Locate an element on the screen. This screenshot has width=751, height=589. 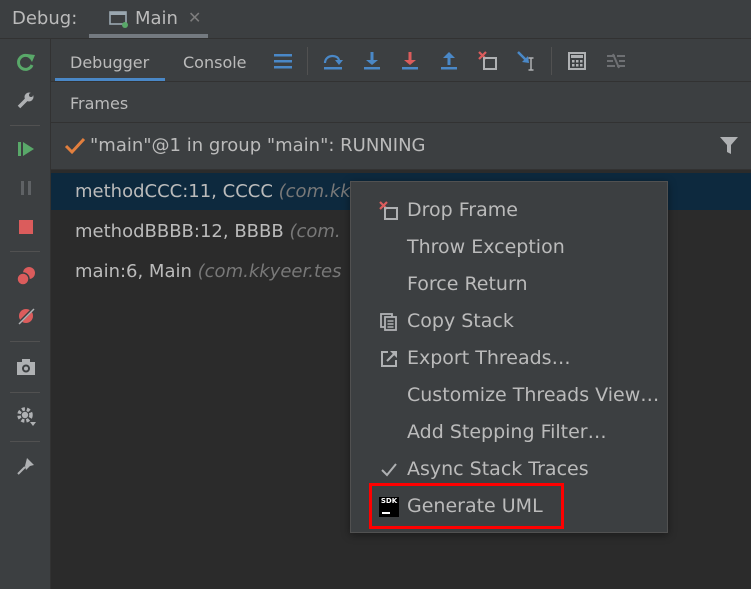
checkmark-icon is located at coordinates (389, 470).